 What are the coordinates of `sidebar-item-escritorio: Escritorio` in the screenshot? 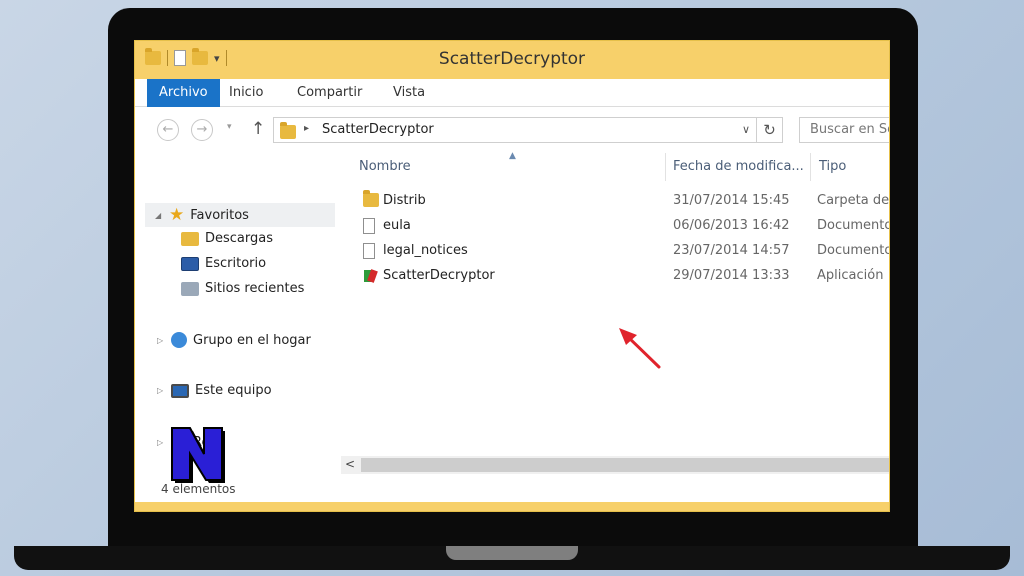 It's located at (223, 263).